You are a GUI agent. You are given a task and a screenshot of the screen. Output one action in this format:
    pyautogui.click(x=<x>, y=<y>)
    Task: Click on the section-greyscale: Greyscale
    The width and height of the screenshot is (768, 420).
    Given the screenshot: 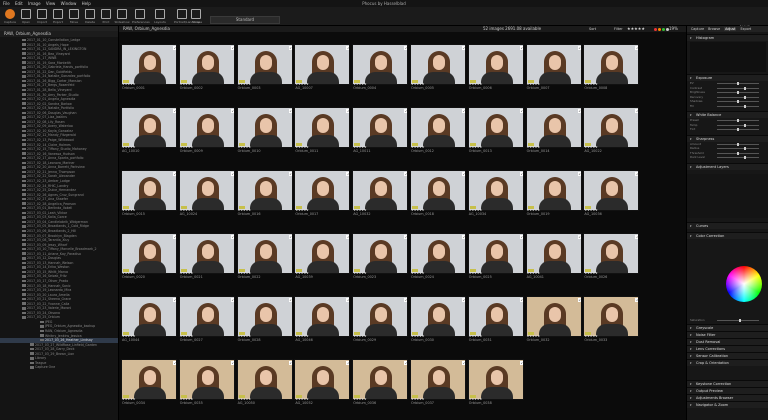 What is the action you would take?
    pyautogui.click(x=727, y=327)
    